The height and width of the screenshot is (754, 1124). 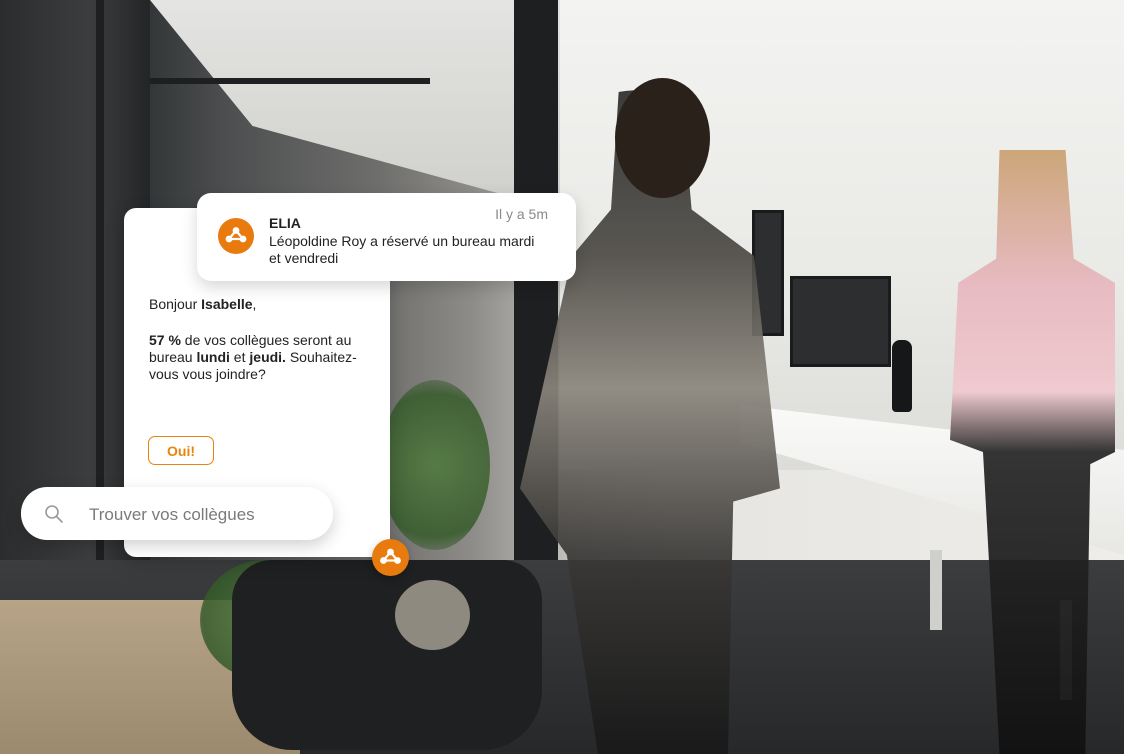 What do you see at coordinates (227, 304) in the screenshot?
I see `greeting-name: Isabelle` at bounding box center [227, 304].